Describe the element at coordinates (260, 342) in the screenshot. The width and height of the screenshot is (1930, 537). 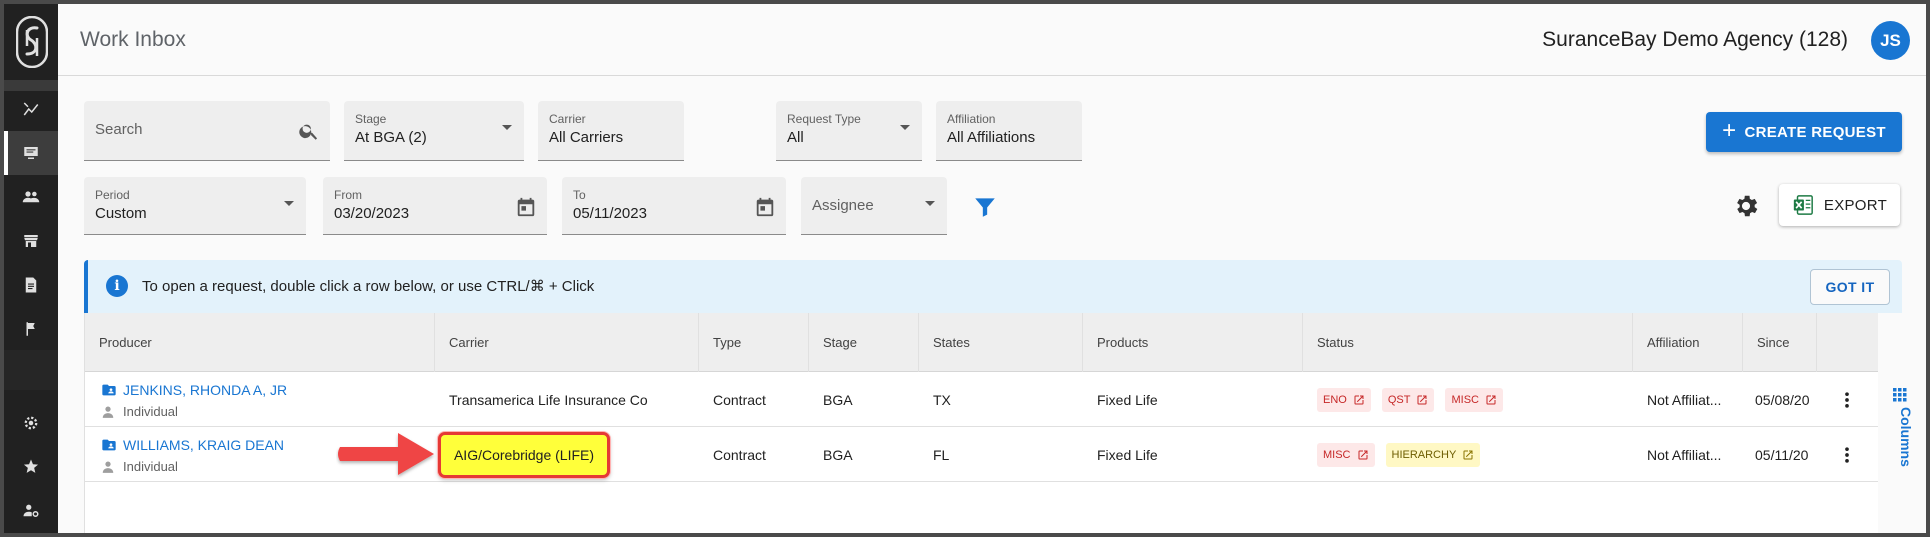
I see `column-header-producer: Producer` at that location.